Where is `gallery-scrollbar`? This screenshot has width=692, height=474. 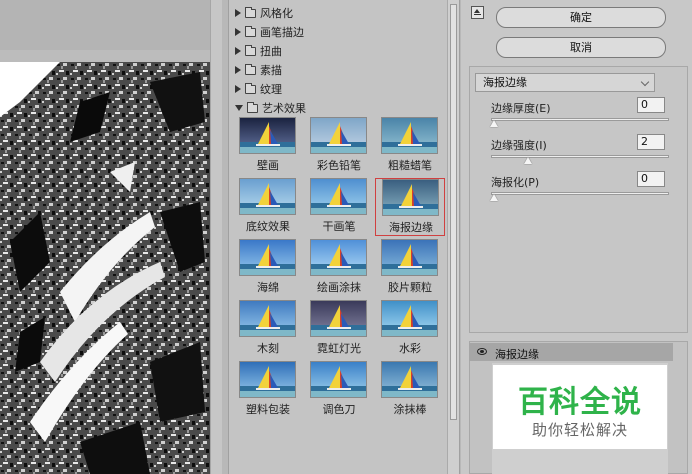
gallery-scrollbar is located at coordinates (453, 237).